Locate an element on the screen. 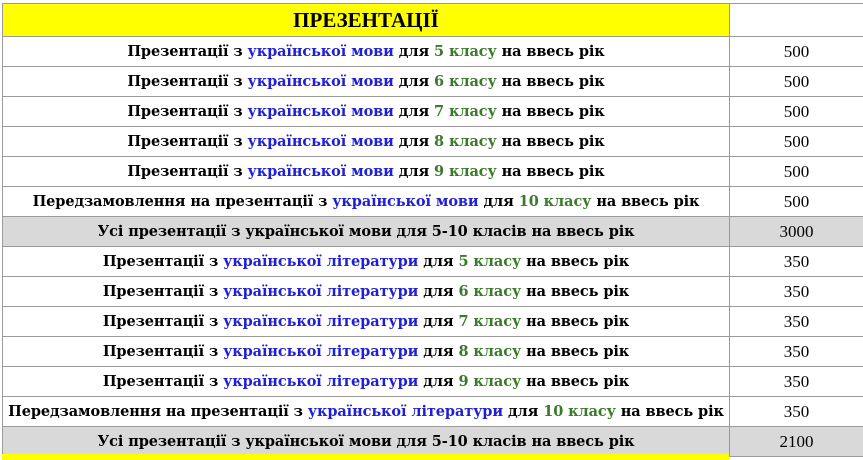  header-title-cell: ПРЕЗЕНТАЦІЇ is located at coordinates (366, 20).